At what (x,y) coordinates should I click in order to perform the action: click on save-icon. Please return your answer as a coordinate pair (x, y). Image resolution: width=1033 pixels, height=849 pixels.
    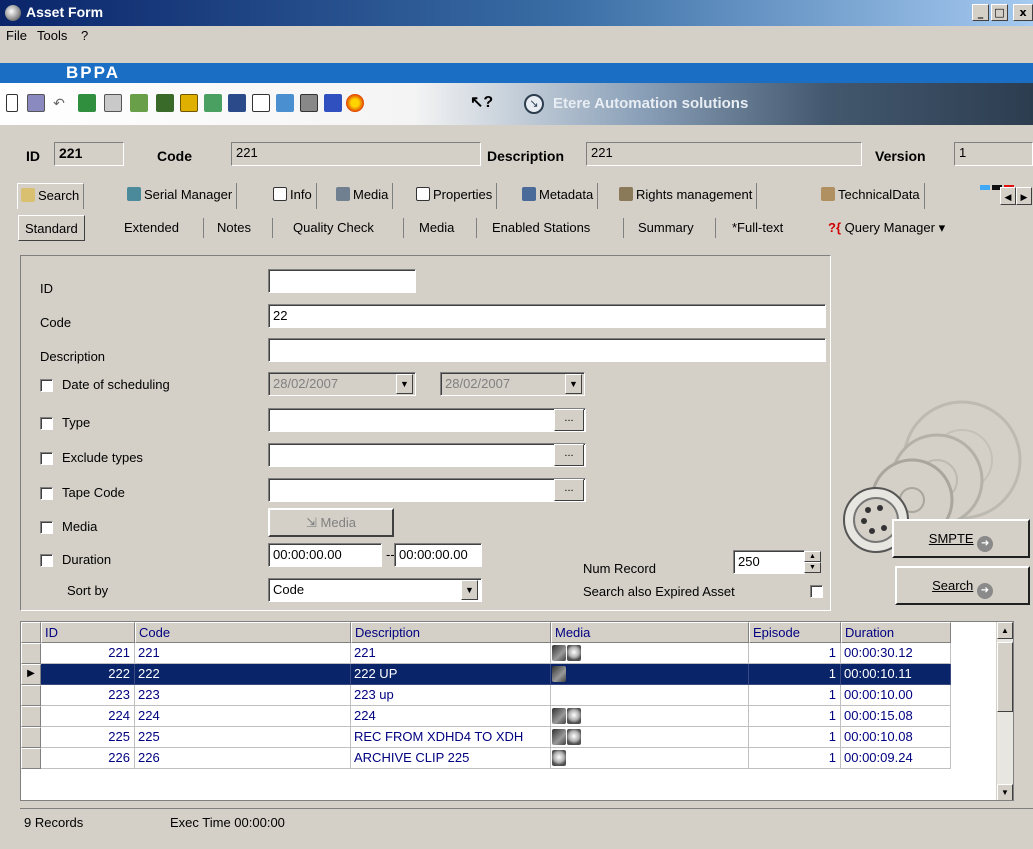
    Looking at the image, I should click on (36, 103).